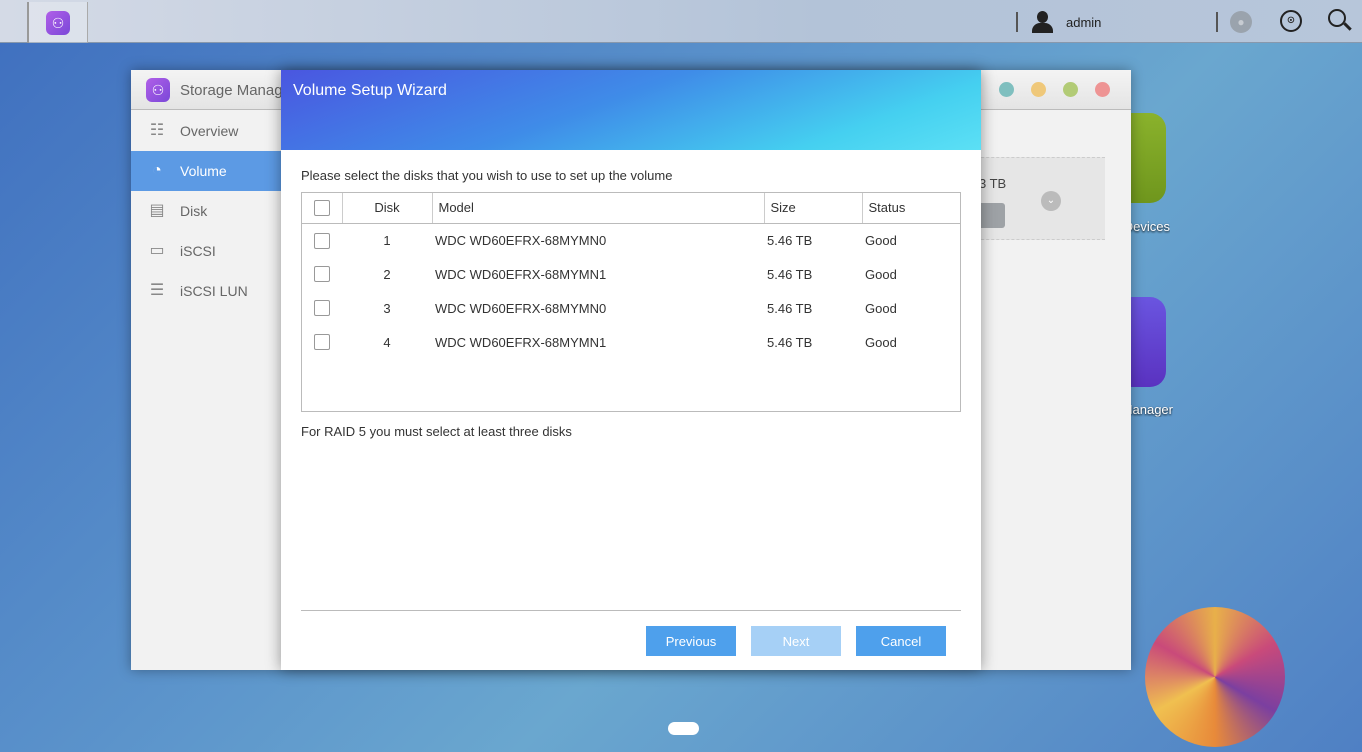 Image resolution: width=1362 pixels, height=752 pixels. What do you see at coordinates (157, 130) in the screenshot?
I see `list-icon: ☷` at bounding box center [157, 130].